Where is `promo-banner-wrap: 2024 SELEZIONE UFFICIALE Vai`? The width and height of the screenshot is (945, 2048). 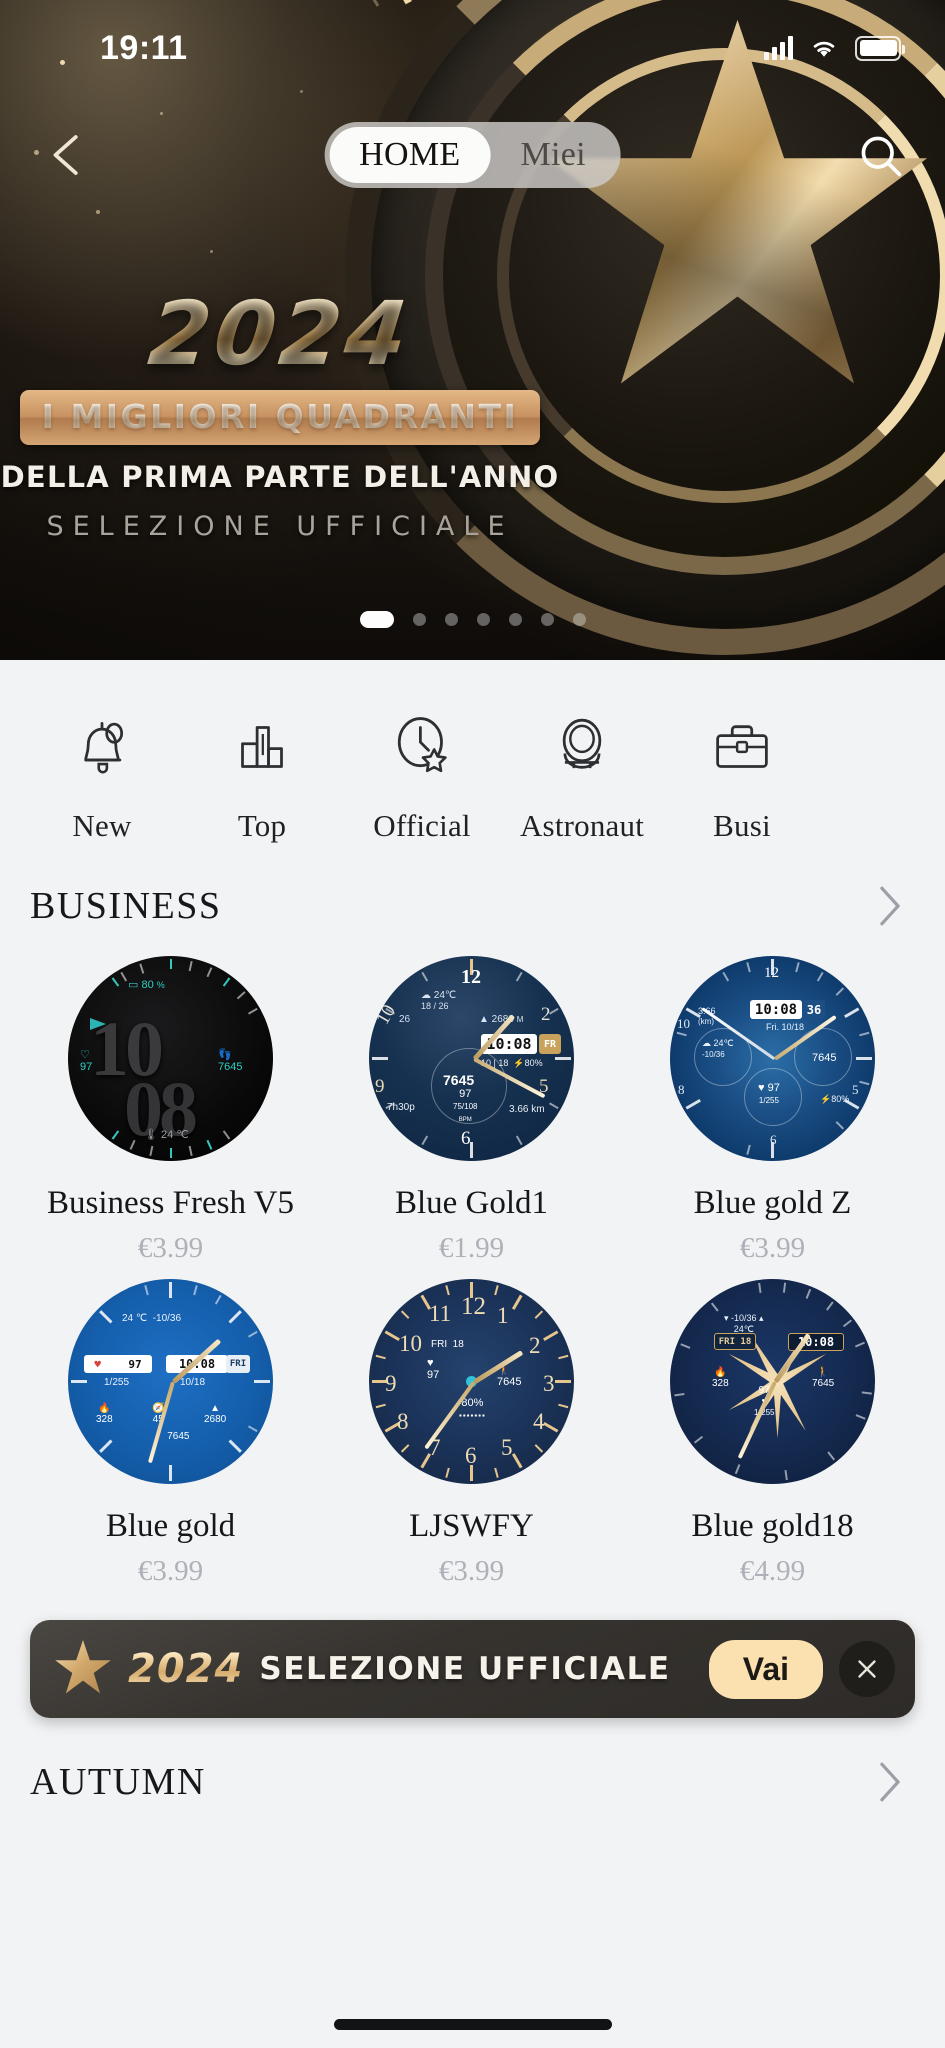 promo-banner-wrap: 2024 SELEZIONE UFFICIALE Vai is located at coordinates (472, 1660).